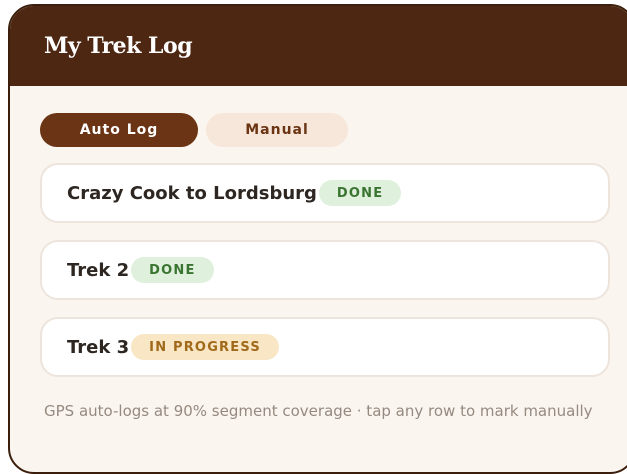  I want to click on trek-name: Trek 3, so click(98, 347).